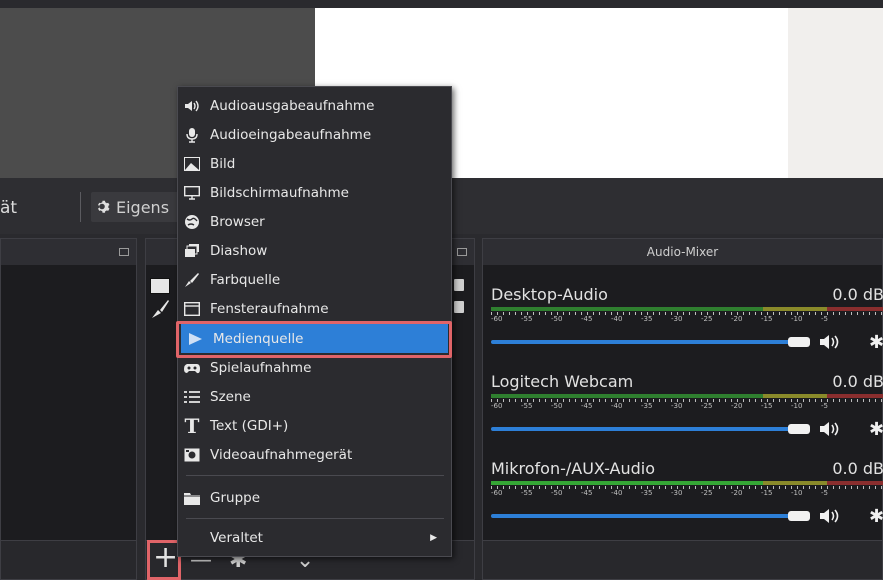  I want to click on window-icon, so click(192, 309).